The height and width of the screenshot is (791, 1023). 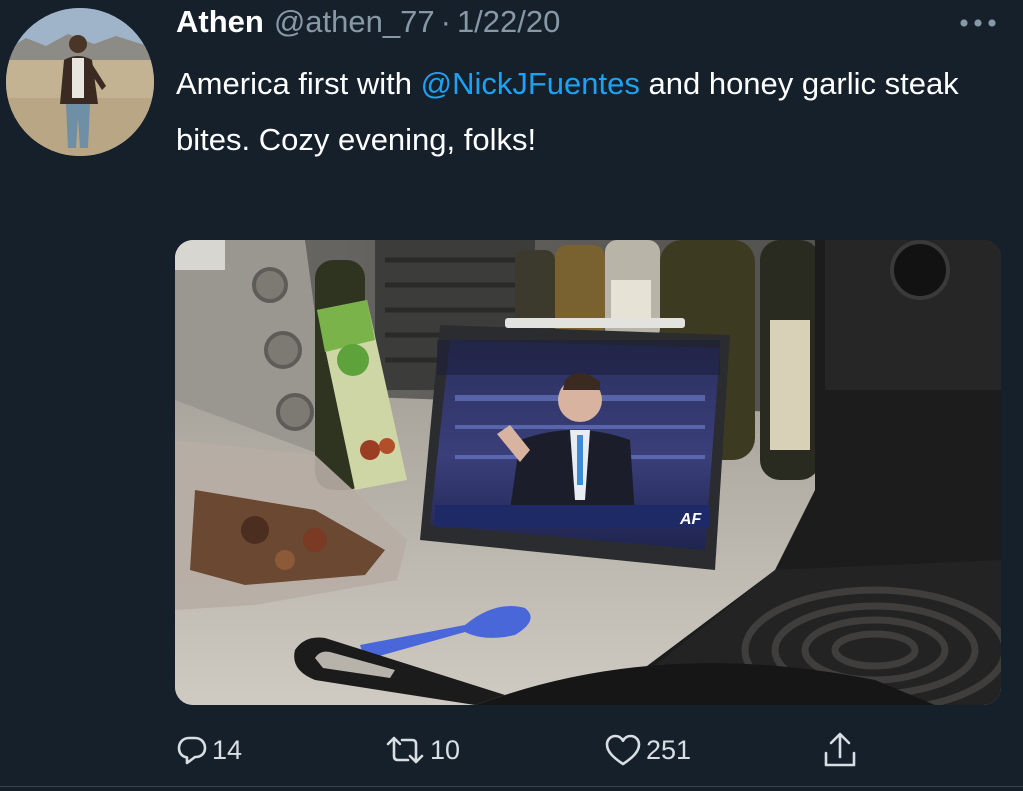 I want to click on tweet-date: 1/22/20, so click(x=508, y=22).